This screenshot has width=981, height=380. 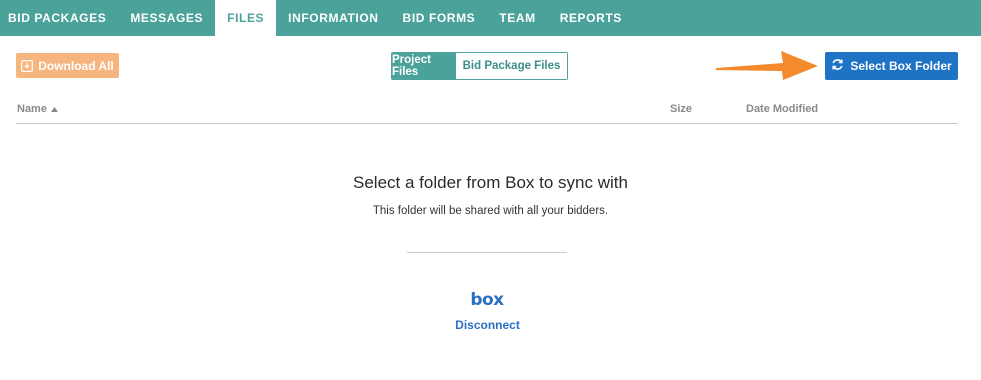 I want to click on download-icon, so click(x=27, y=65).